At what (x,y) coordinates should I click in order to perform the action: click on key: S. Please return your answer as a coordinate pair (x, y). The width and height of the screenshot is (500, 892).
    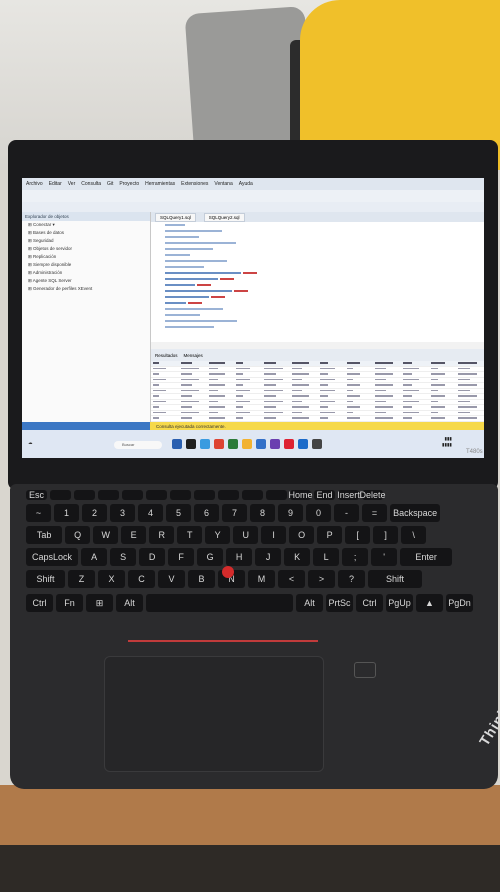
    Looking at the image, I should click on (123, 557).